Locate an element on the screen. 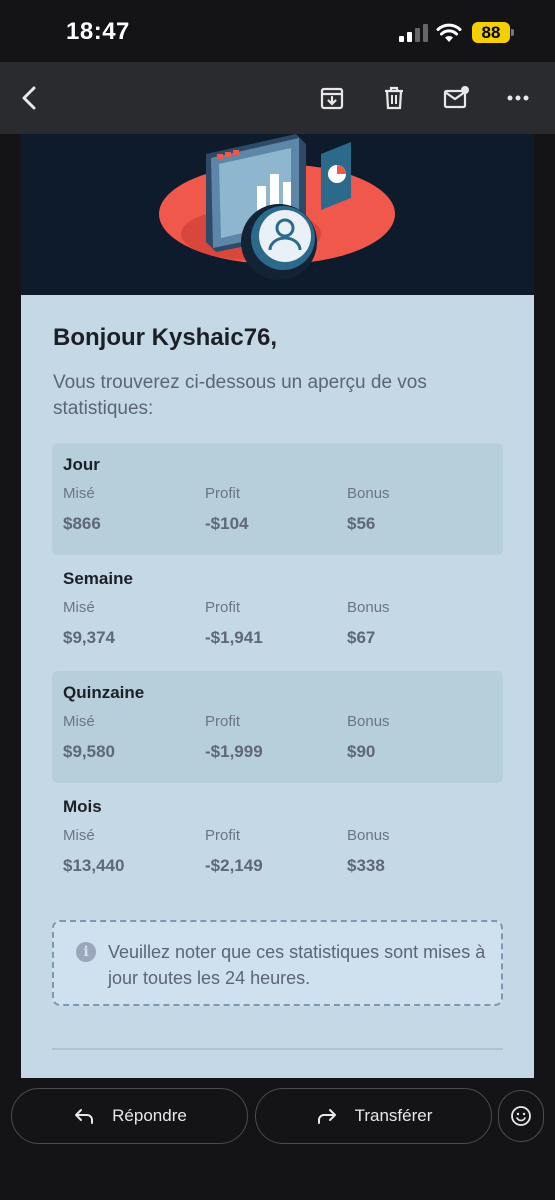 This screenshot has width=555, height=1200. reply-button: Répondre is located at coordinates (129, 1116).